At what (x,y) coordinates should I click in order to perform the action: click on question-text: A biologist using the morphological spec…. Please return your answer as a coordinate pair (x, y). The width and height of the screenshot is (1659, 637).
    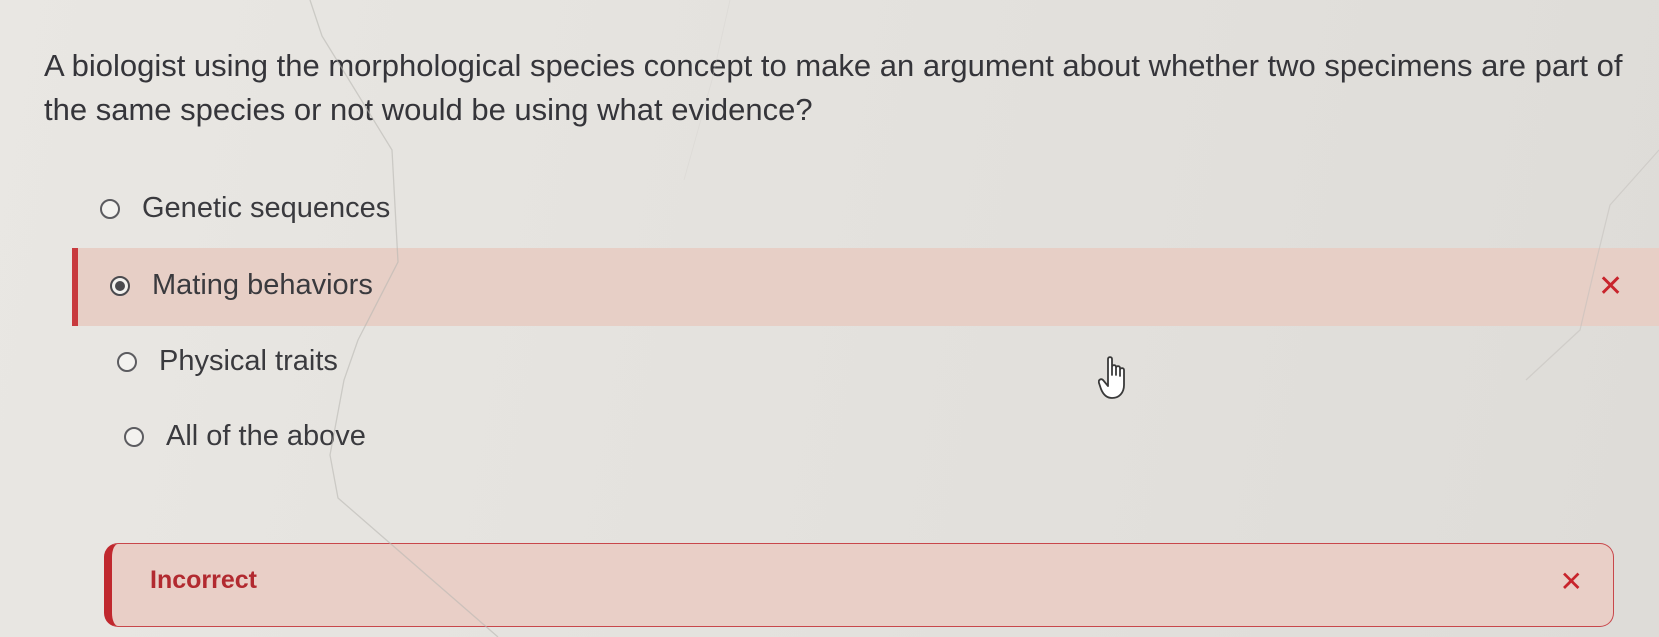
    Looking at the image, I should click on (833, 87).